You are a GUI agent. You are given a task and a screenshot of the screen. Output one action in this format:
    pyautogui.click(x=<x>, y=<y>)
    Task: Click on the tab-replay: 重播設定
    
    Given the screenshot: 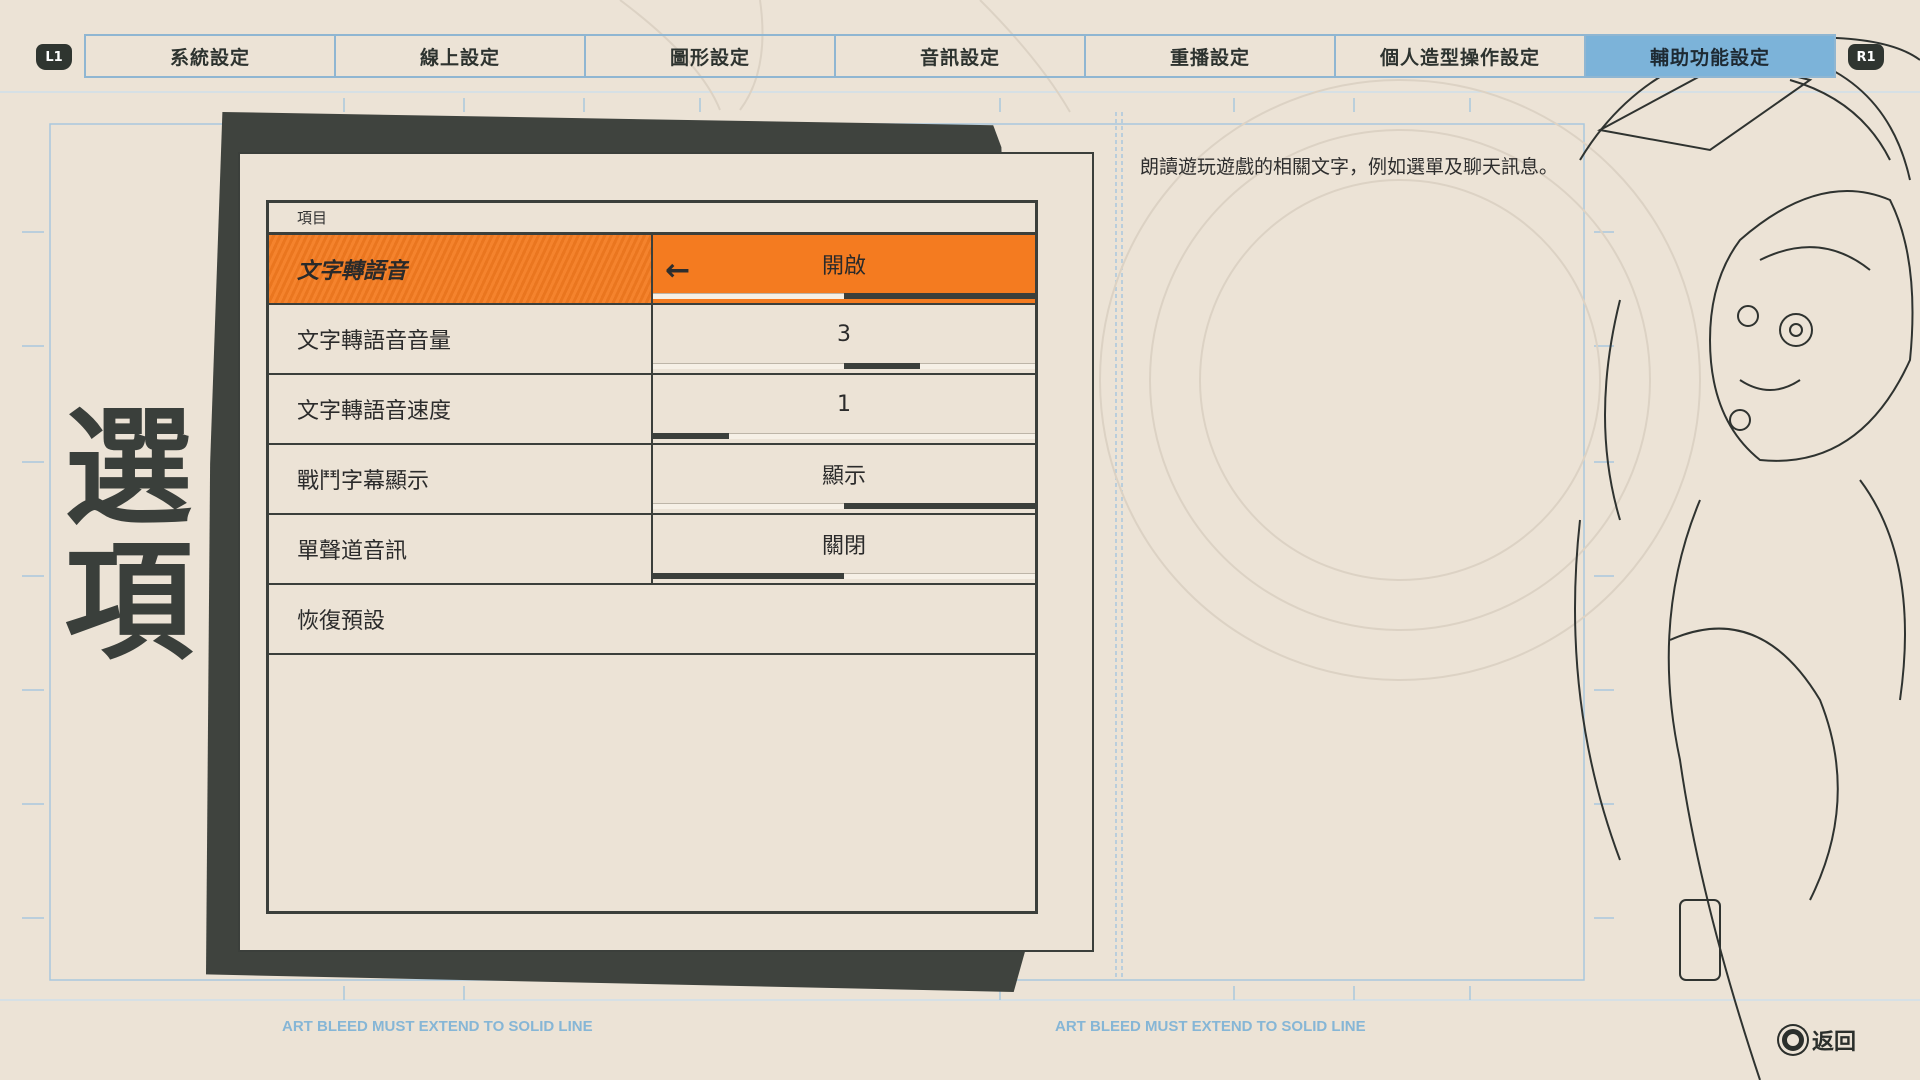 What is the action you would take?
    pyautogui.click(x=1211, y=56)
    